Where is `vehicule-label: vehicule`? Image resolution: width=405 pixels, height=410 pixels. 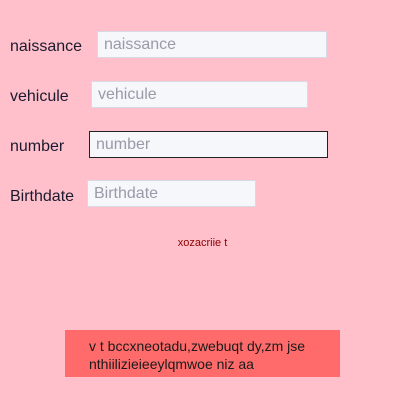 vehicule-label: vehicule is located at coordinates (39, 96).